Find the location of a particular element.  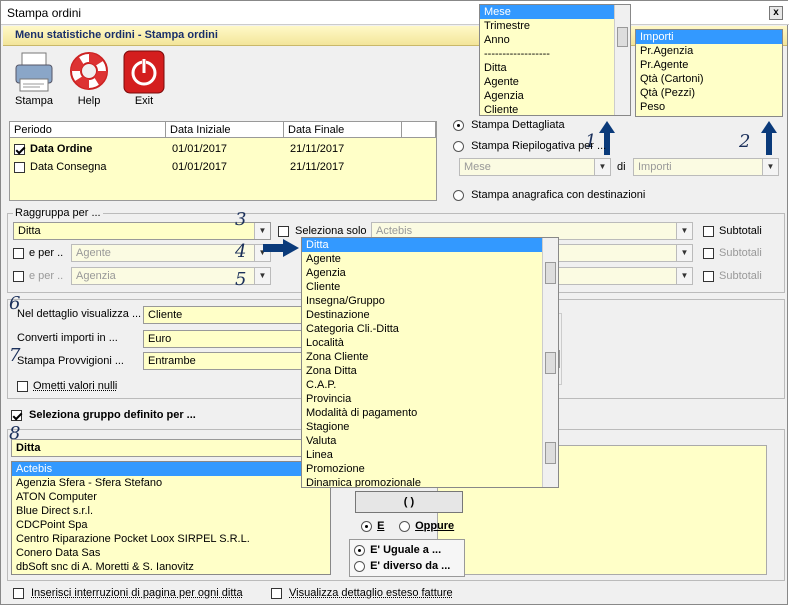

list-item: Insegna/Gruppo is located at coordinates (430, 301).